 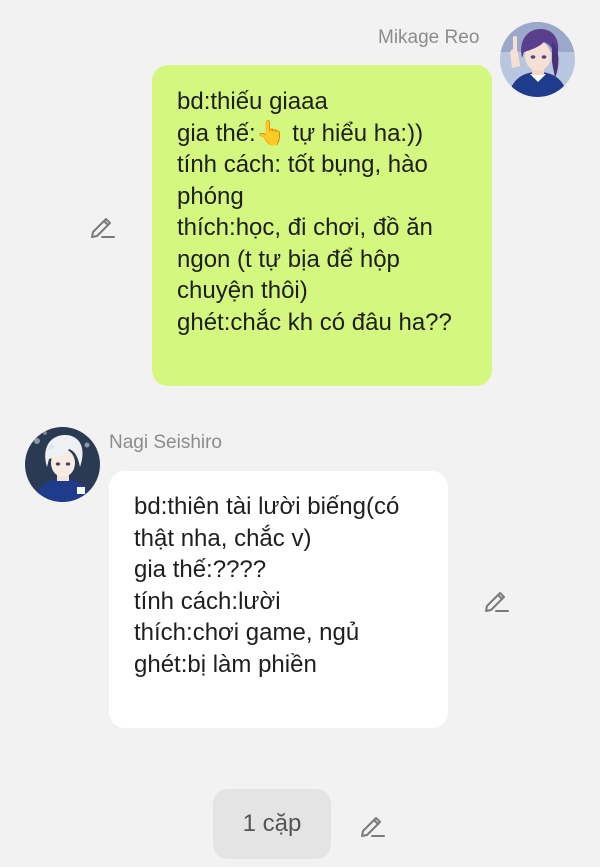 What do you see at coordinates (429, 37) in the screenshot?
I see `sender-name: Mikage Reo` at bounding box center [429, 37].